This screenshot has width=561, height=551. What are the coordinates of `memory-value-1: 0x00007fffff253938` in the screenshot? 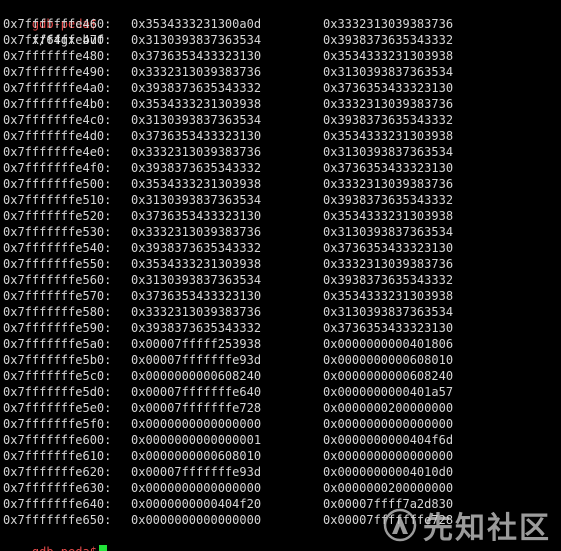 It's located at (196, 344).